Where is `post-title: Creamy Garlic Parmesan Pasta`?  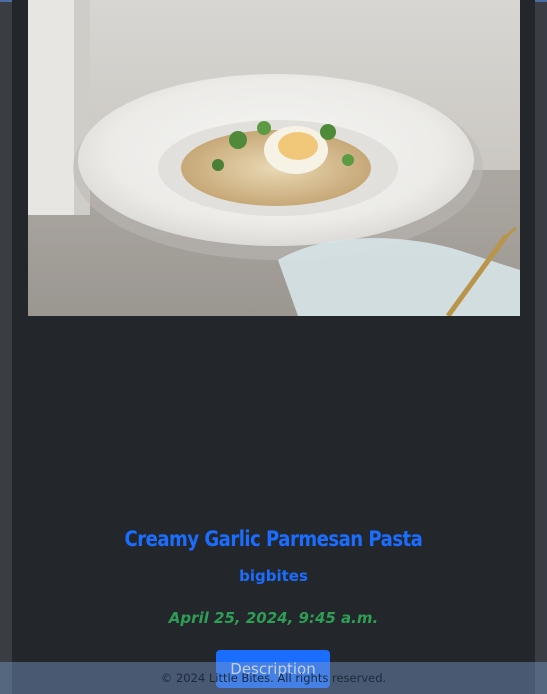 post-title: Creamy Garlic Parmesan Pasta is located at coordinates (273, 539).